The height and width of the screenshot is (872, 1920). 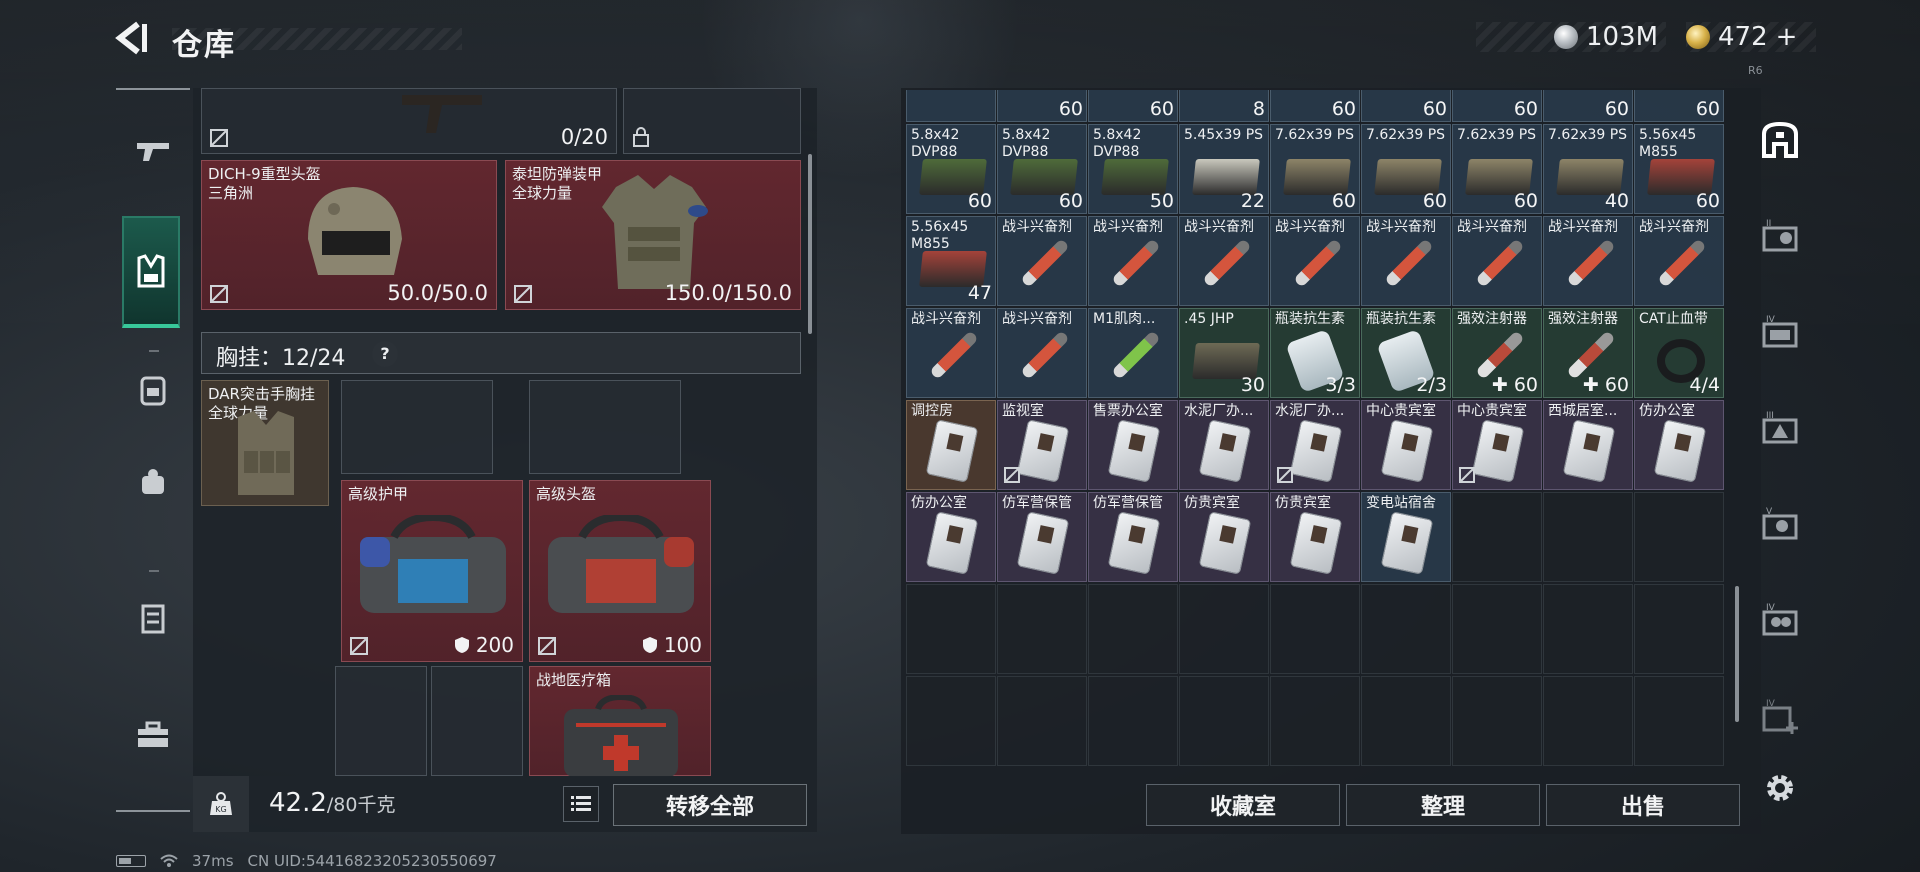 What do you see at coordinates (153, 617) in the screenshot?
I see `nav-case` at bounding box center [153, 617].